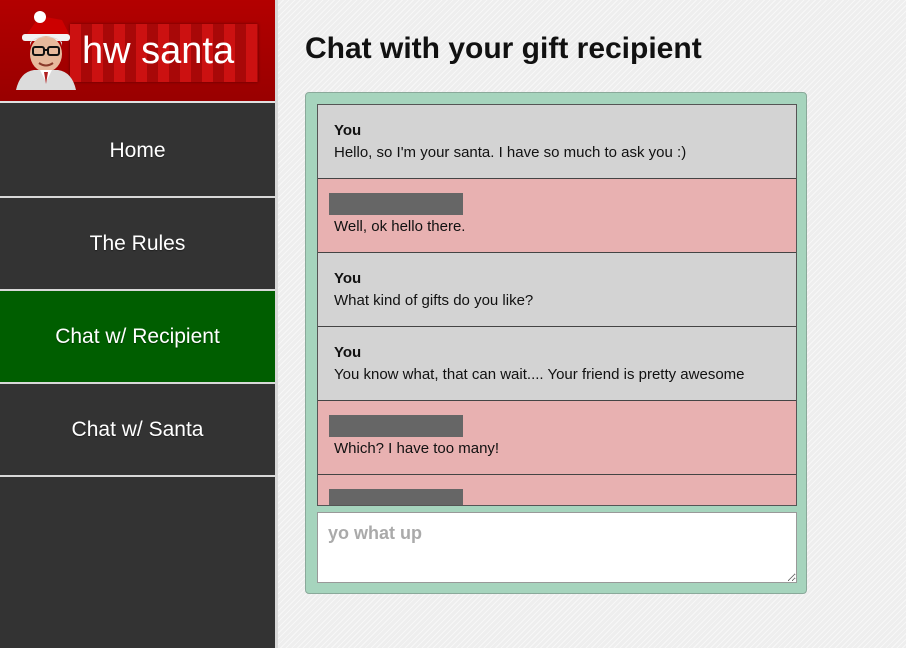 The height and width of the screenshot is (648, 906). I want to click on nav-item-label: Home, so click(137, 150).